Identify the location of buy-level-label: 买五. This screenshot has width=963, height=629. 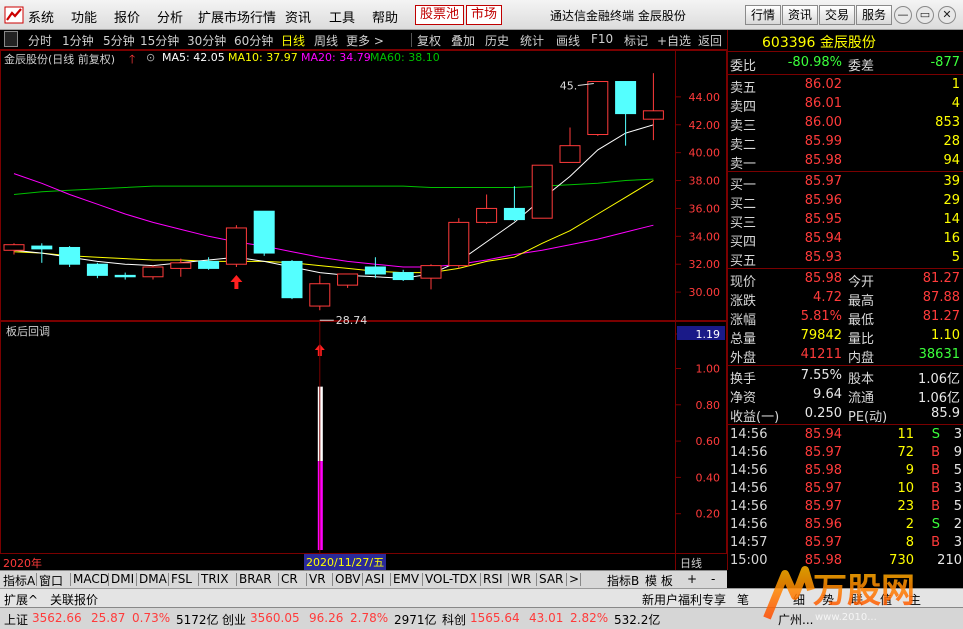
(743, 261).